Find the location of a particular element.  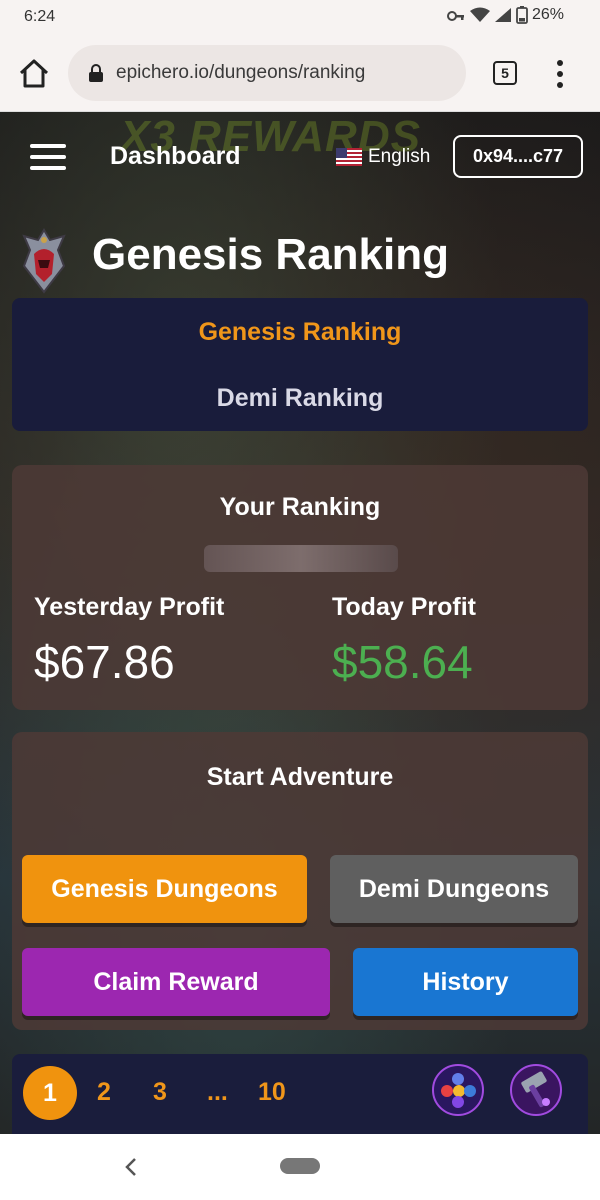

battery-icon is located at coordinates (522, 15).